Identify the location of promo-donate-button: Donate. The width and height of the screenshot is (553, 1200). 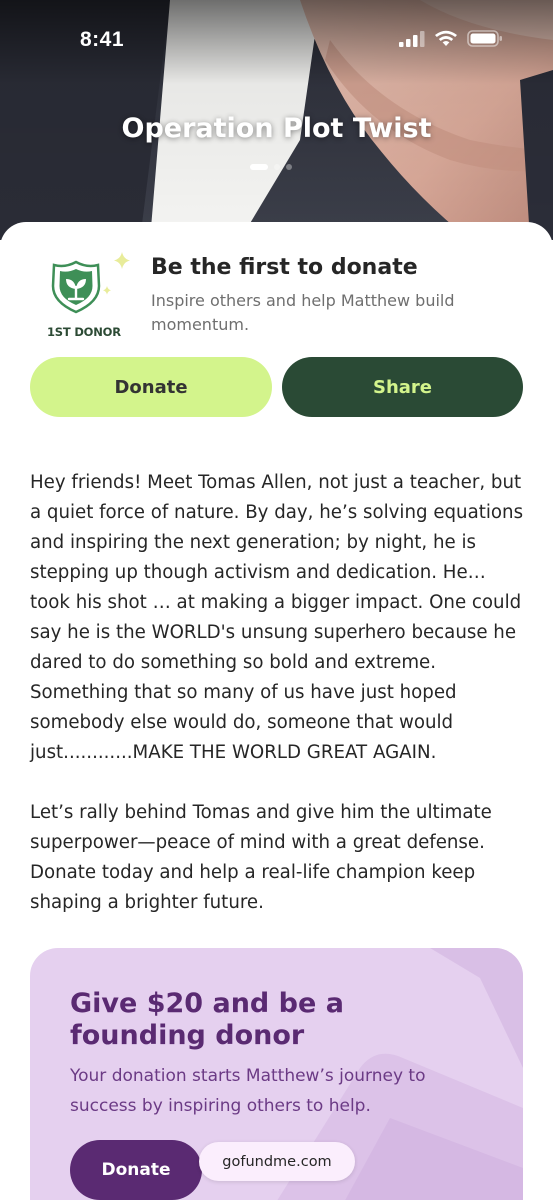
(136, 1170).